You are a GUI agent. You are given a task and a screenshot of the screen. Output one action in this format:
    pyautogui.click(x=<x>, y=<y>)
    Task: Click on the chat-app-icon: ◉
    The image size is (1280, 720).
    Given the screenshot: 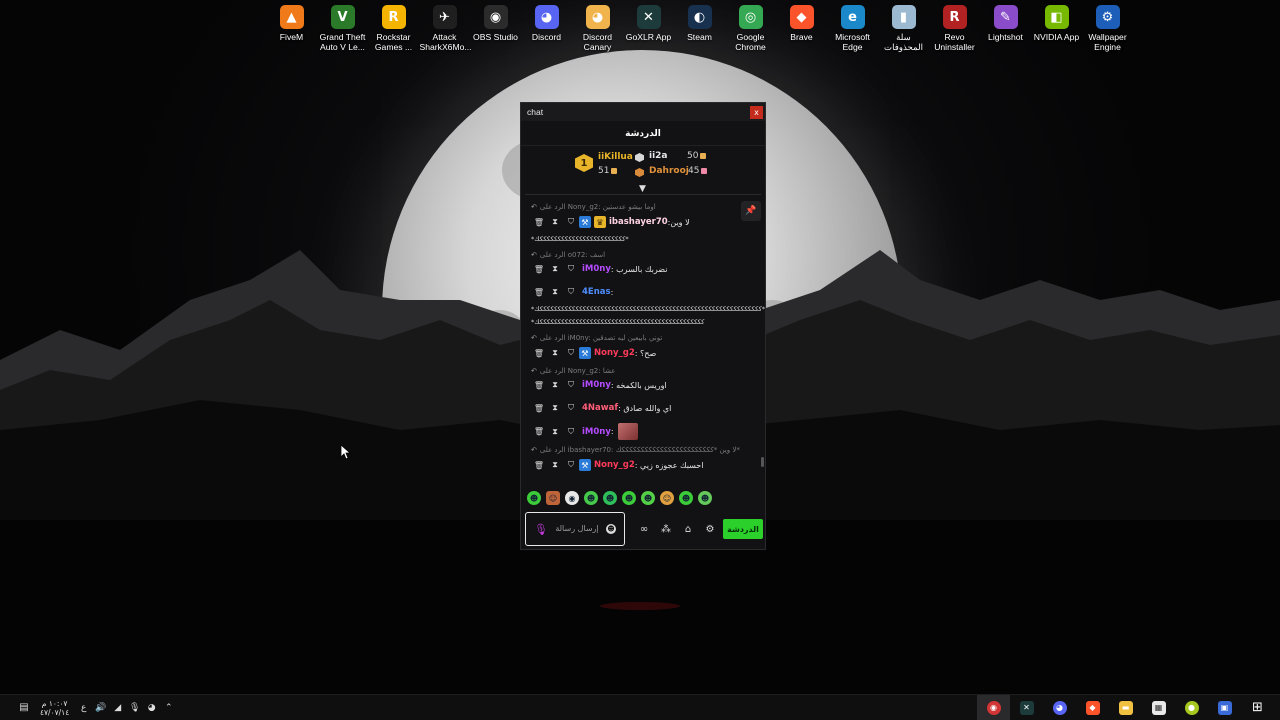 What is the action you would take?
    pyautogui.click(x=993, y=707)
    